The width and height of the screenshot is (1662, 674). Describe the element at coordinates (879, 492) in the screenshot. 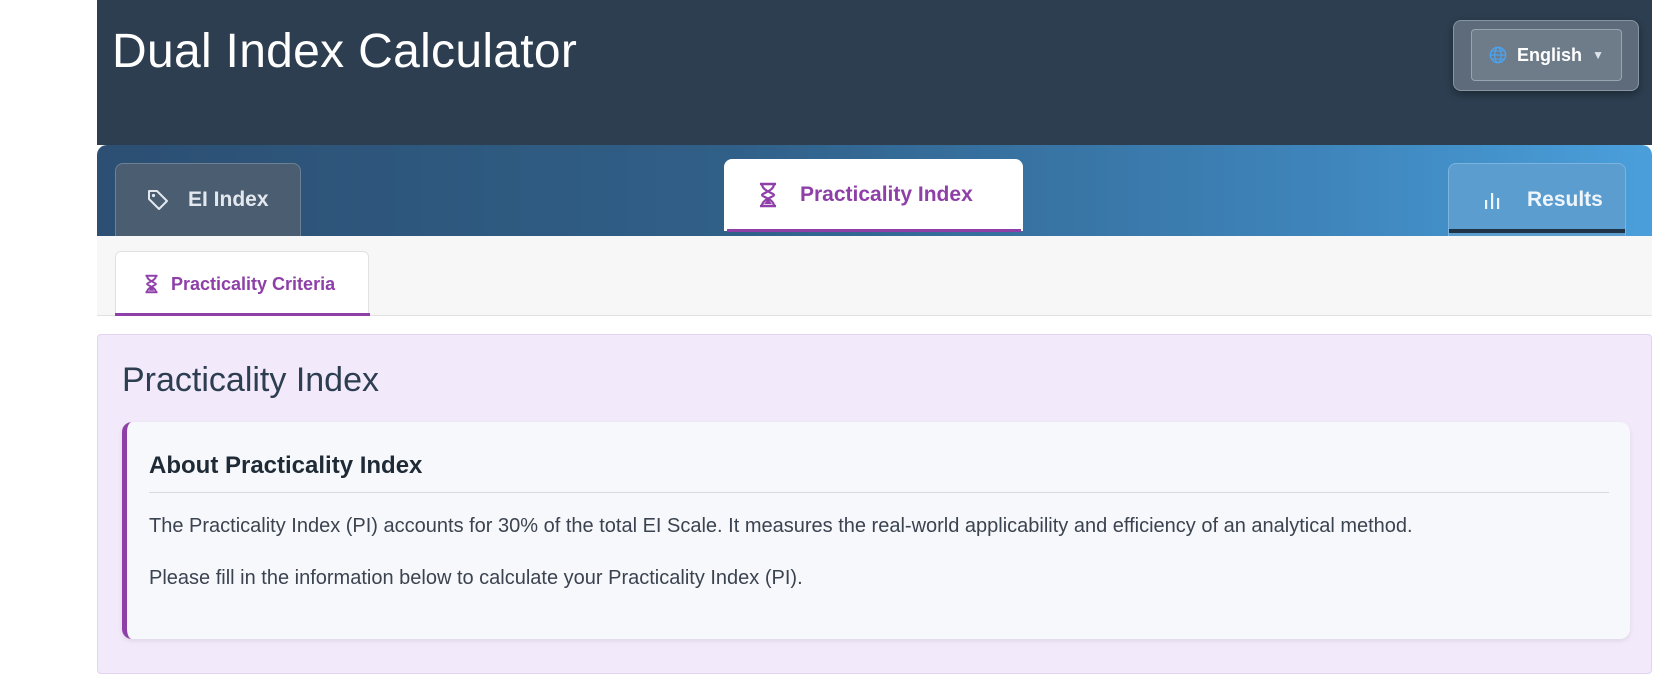

I see `divider` at that location.